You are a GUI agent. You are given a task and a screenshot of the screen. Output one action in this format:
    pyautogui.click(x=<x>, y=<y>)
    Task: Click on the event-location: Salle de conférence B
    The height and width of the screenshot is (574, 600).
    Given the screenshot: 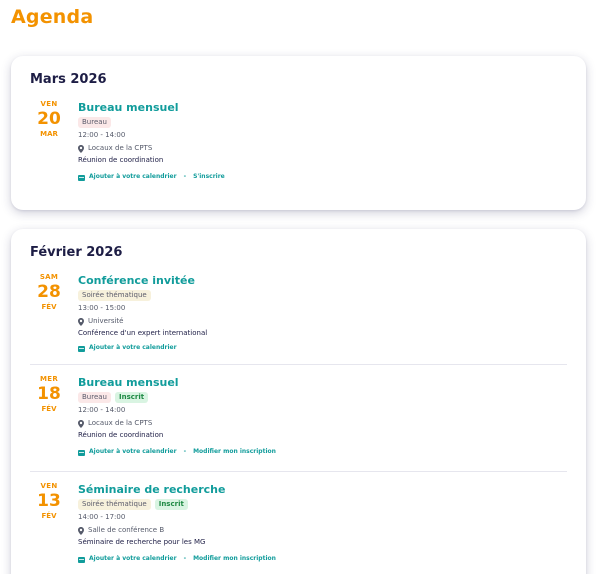 What is the action you would take?
    pyautogui.click(x=327, y=530)
    